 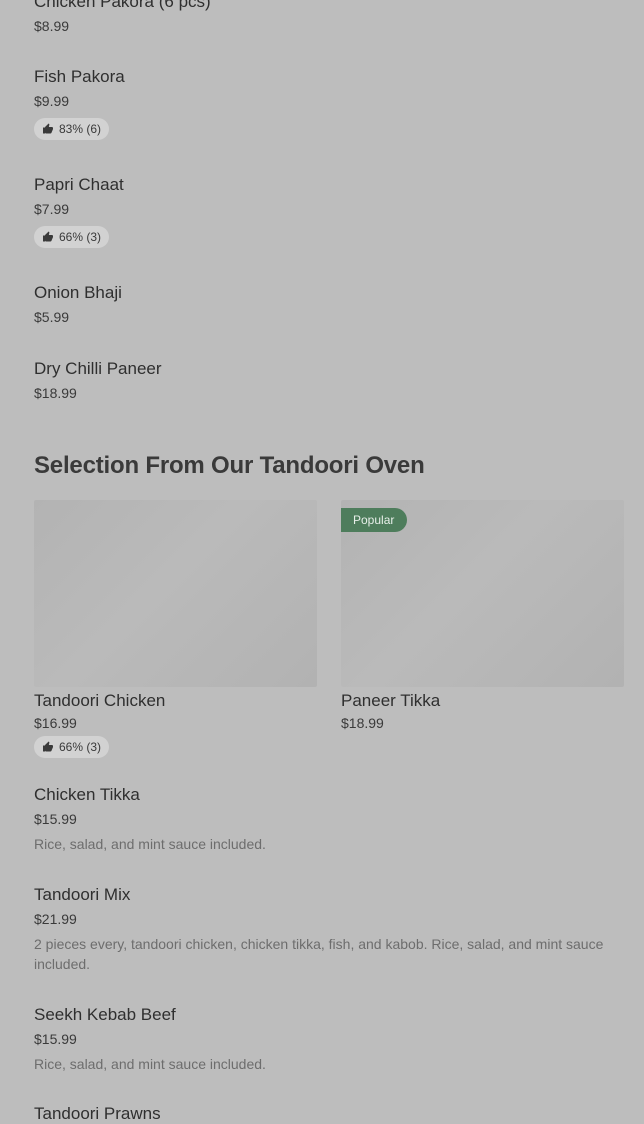 What do you see at coordinates (52, 101) in the screenshot?
I see `item-price: $9.99` at bounding box center [52, 101].